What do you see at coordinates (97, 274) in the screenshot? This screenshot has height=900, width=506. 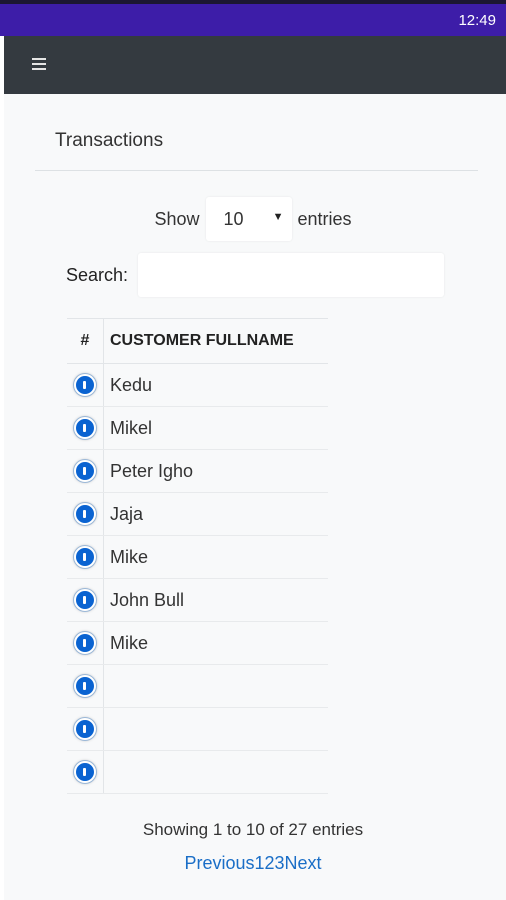 I see `search-label: Search:` at bounding box center [97, 274].